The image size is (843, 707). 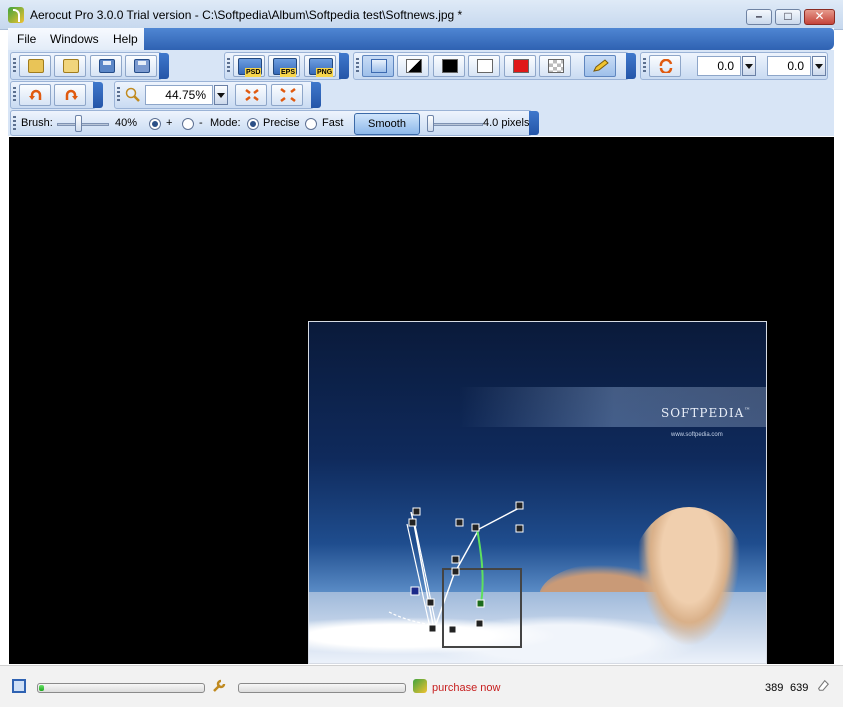 I want to click on menu-help: Help, so click(x=125, y=39).